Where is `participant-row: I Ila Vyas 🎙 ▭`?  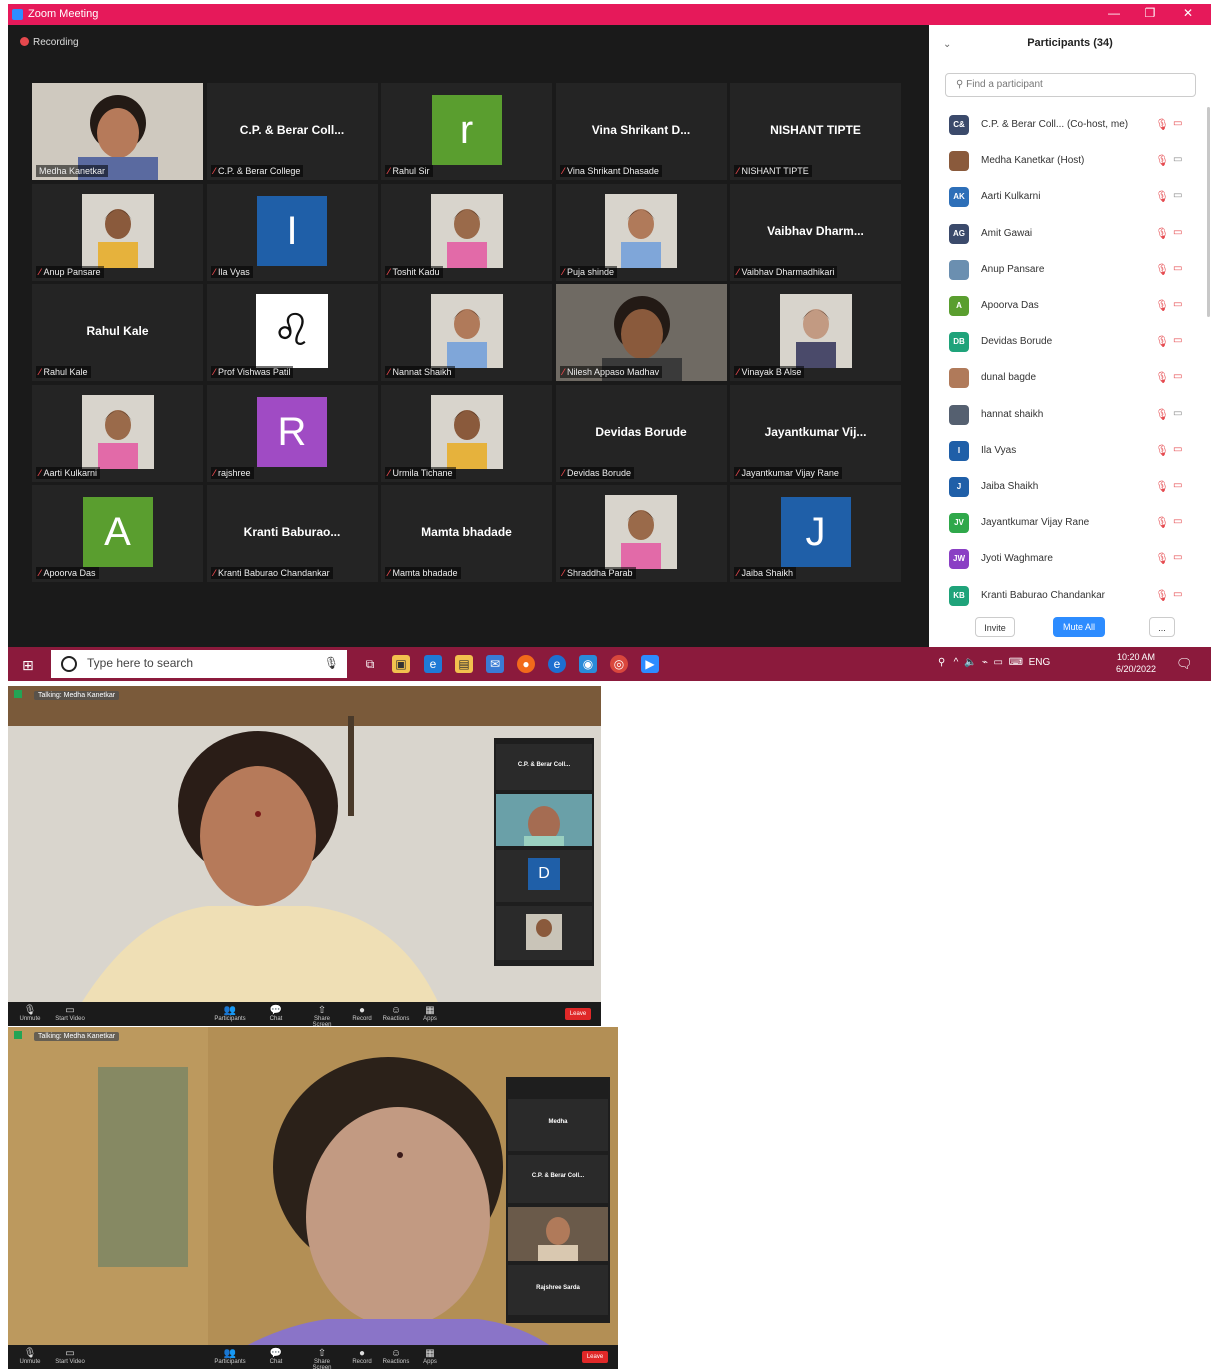 participant-row: I Ila Vyas 🎙 ▭ is located at coordinates (1072, 451).